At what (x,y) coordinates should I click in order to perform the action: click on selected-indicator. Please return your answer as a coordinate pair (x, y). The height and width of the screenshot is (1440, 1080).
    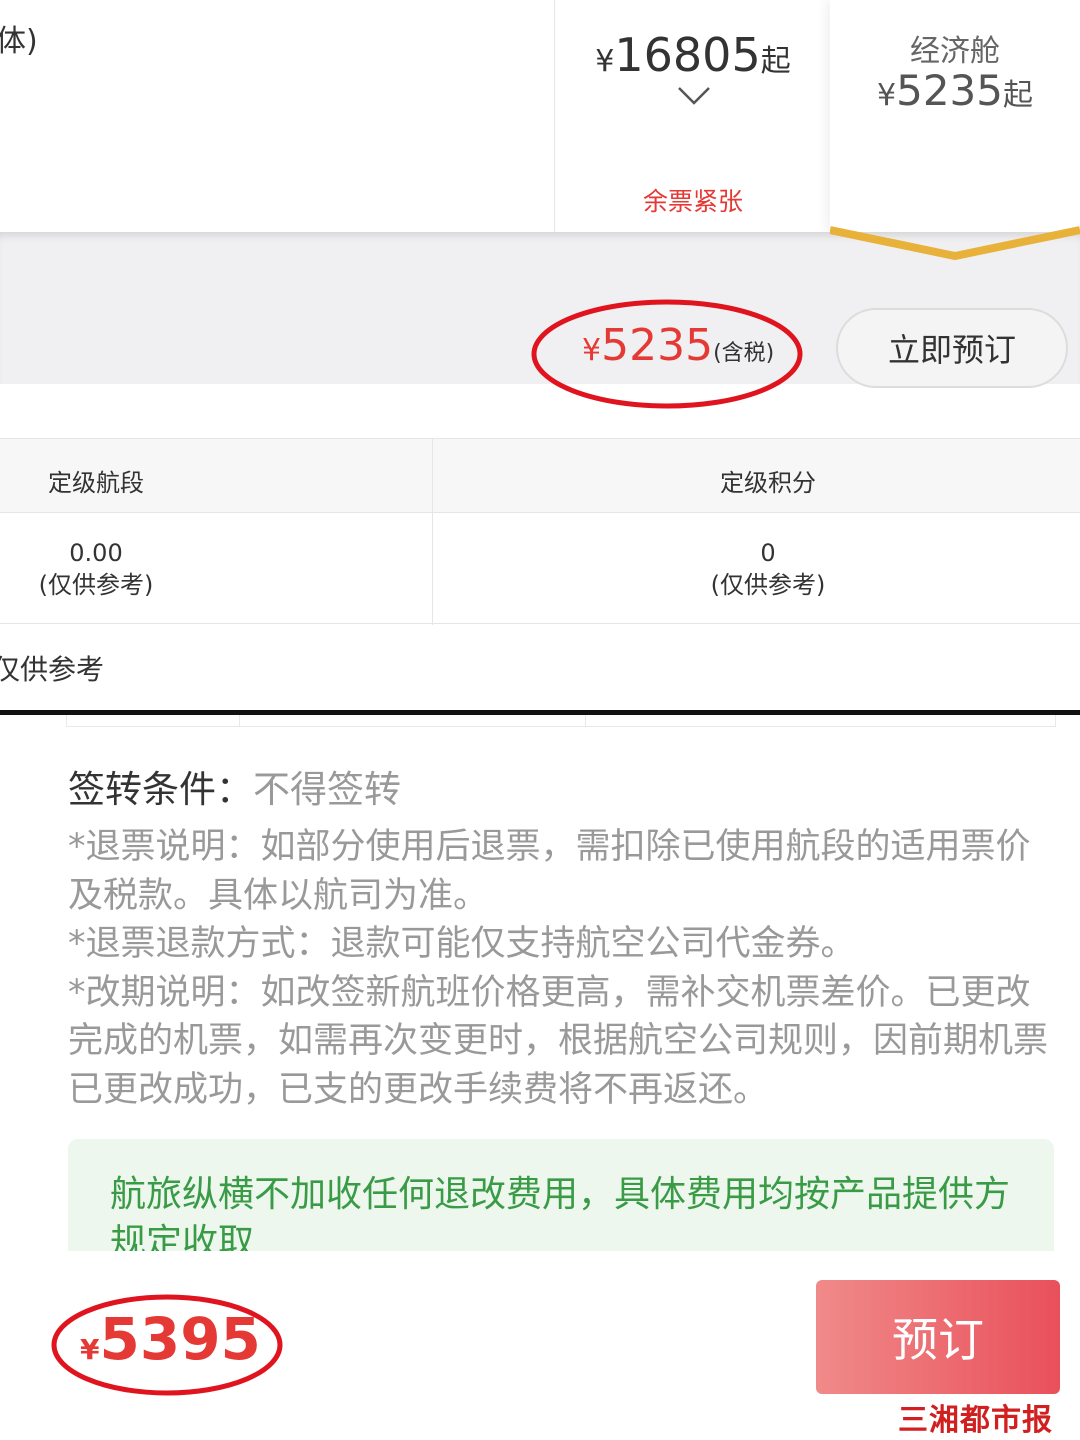
    Looking at the image, I should click on (955, 243).